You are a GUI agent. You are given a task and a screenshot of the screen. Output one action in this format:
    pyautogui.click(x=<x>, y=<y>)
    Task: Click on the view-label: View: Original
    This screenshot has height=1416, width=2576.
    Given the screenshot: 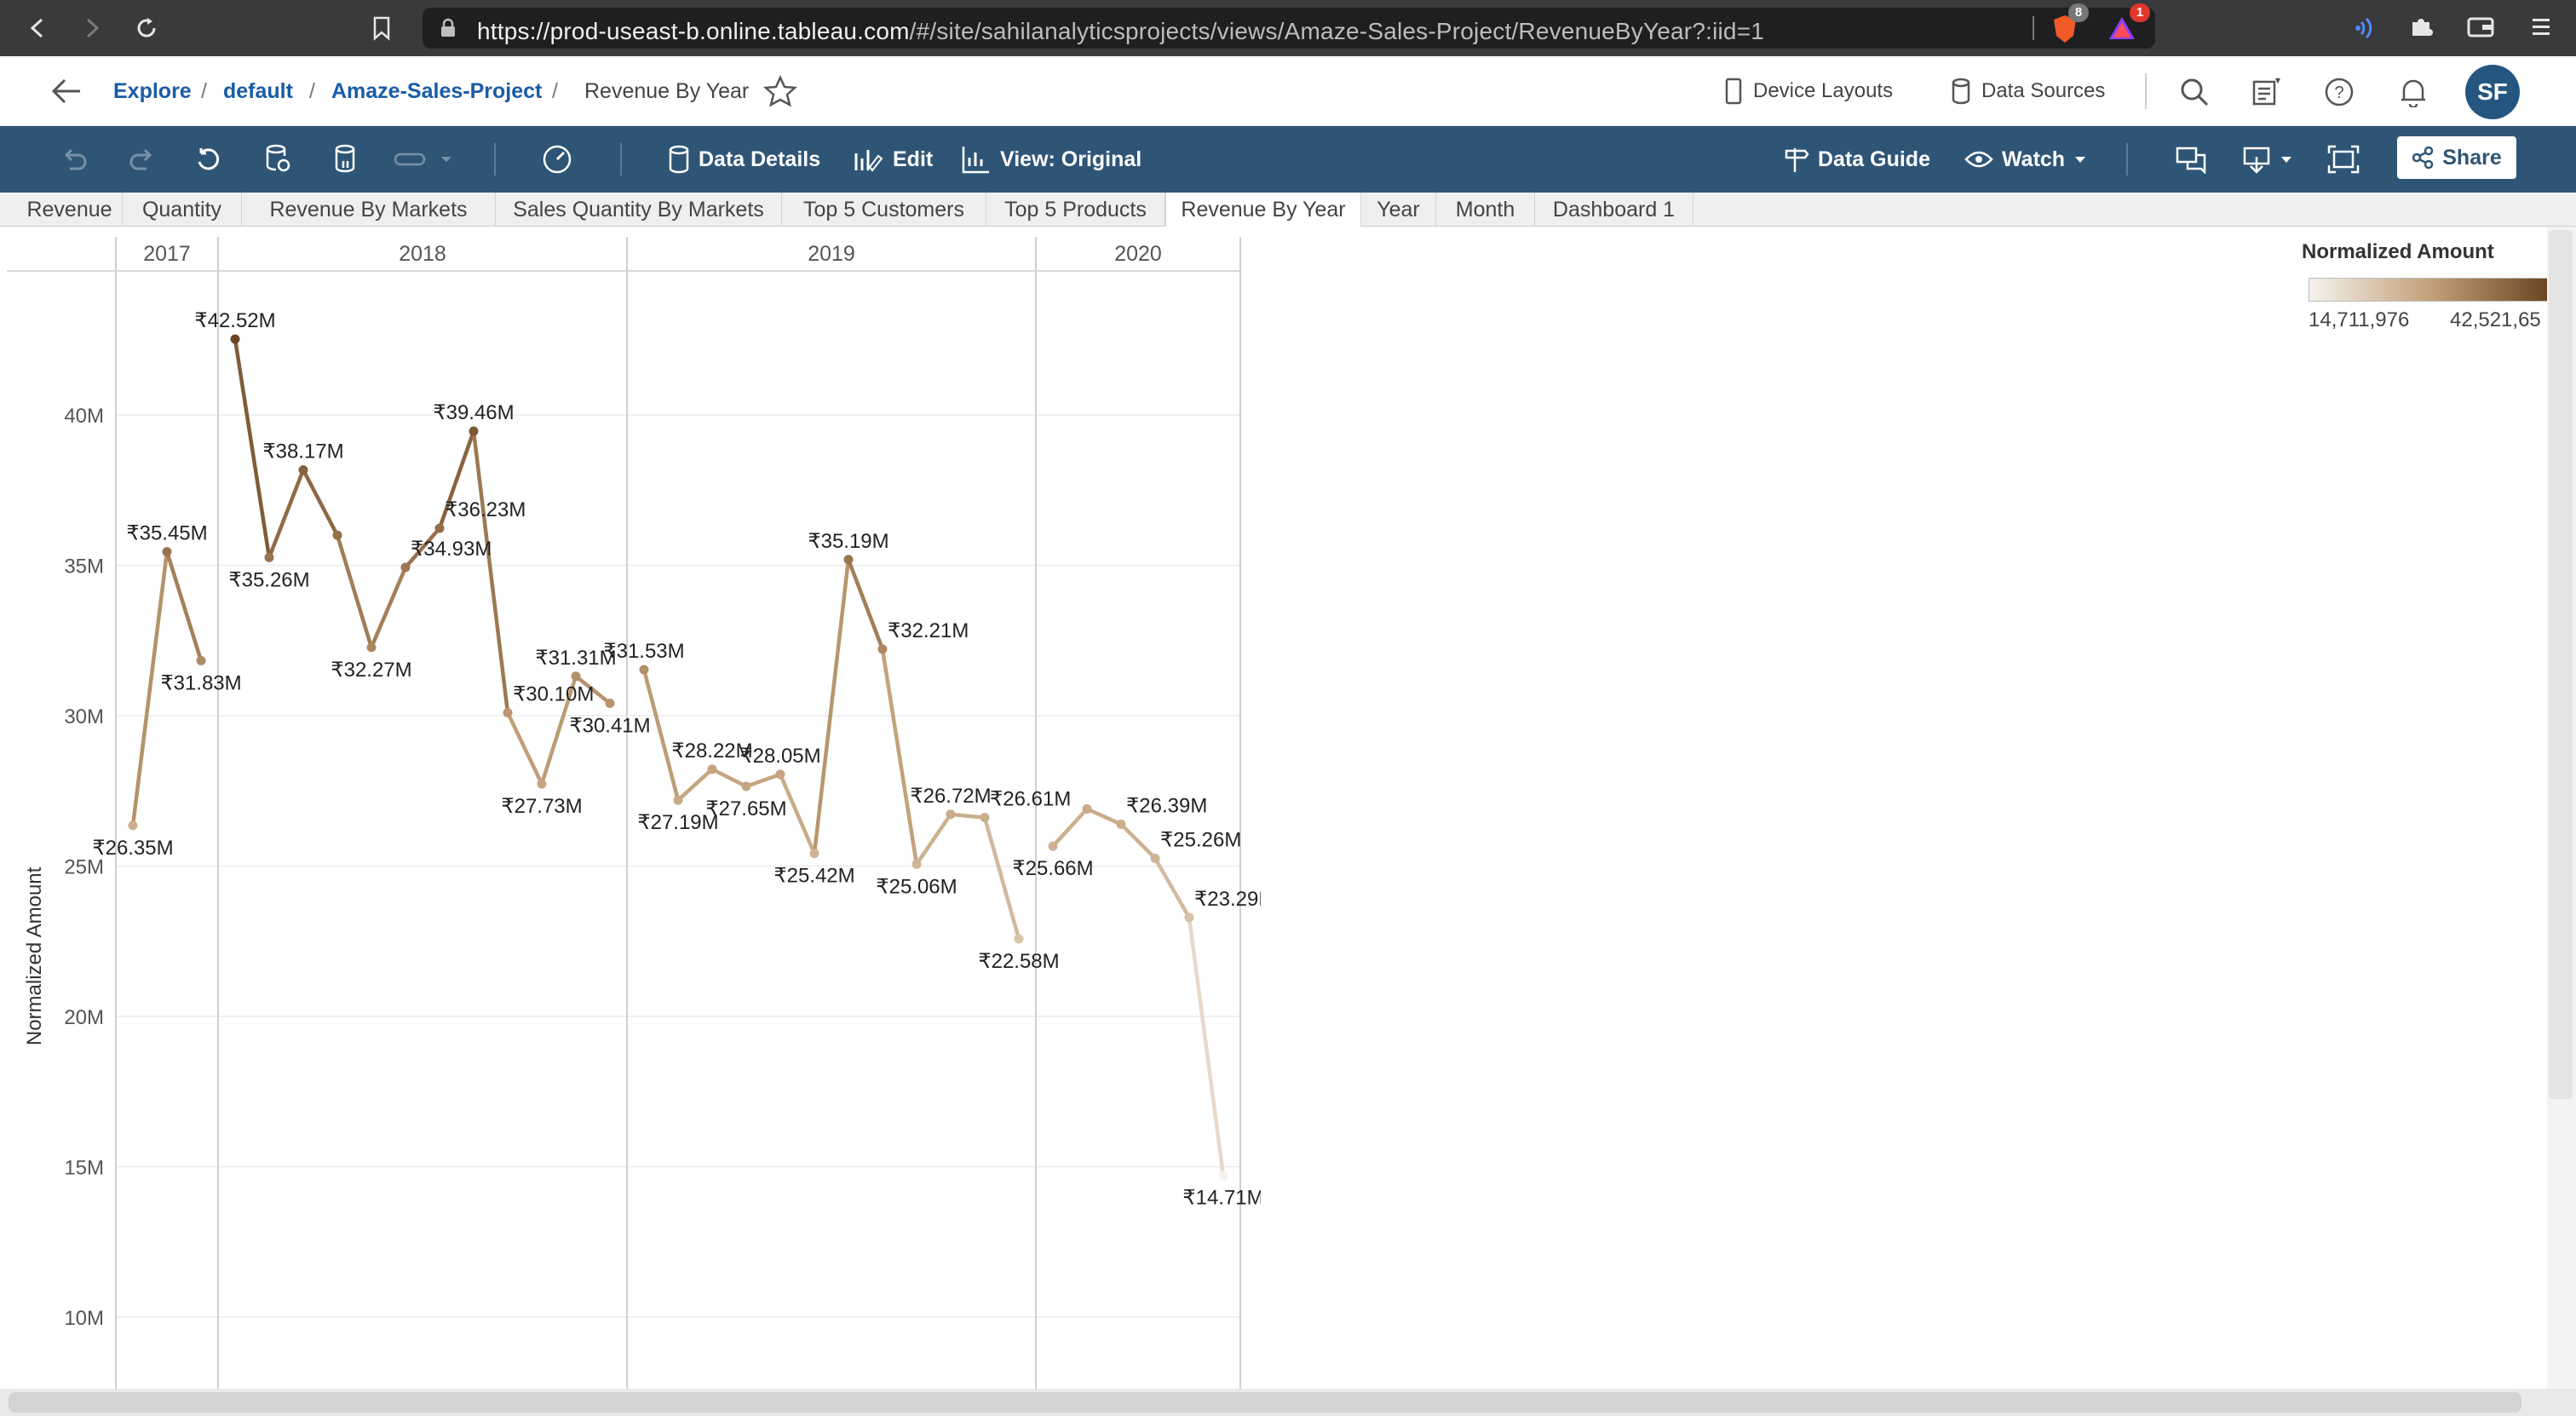 What is the action you would take?
    pyautogui.click(x=1071, y=159)
    